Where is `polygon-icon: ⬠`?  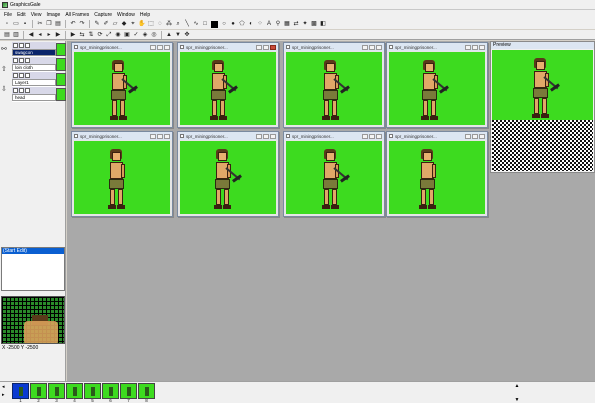
polygon-icon: ⬠ is located at coordinates (242, 24).